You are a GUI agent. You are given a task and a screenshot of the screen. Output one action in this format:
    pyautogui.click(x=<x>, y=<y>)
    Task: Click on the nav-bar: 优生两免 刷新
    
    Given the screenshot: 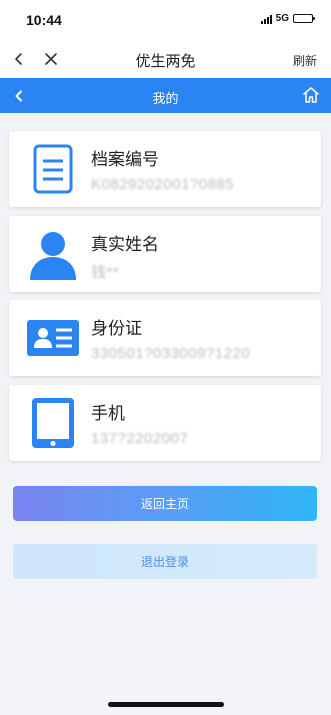 What is the action you would take?
    pyautogui.click(x=165, y=59)
    